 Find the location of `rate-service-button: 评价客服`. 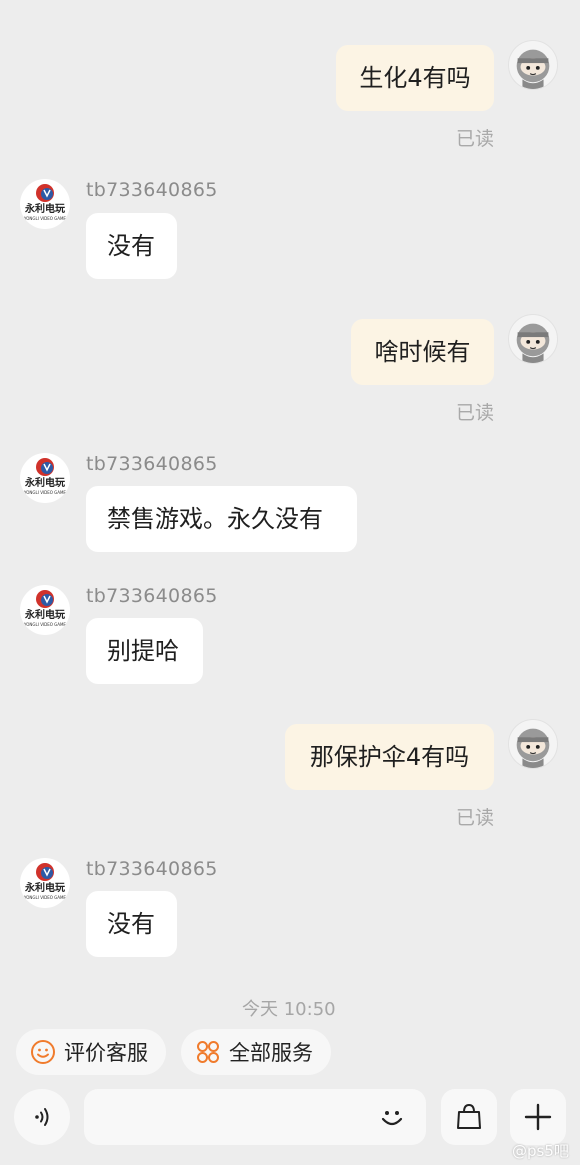

rate-service-button: 评价客服 is located at coordinates (91, 1052).